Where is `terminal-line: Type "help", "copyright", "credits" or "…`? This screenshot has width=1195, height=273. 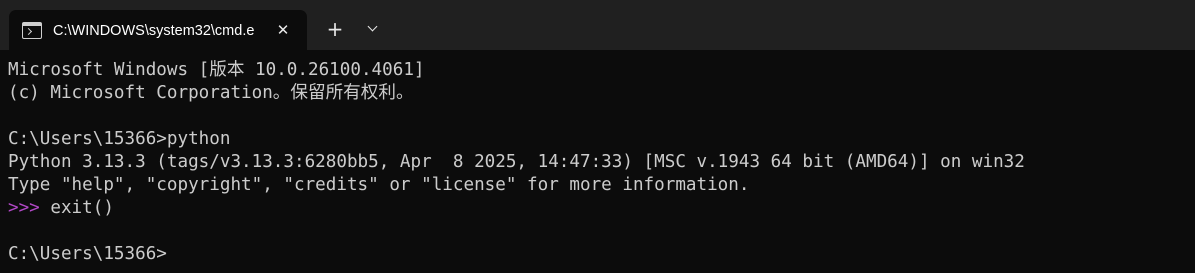
terminal-line: Type "help", "copyright", "credits" or "… is located at coordinates (379, 185).